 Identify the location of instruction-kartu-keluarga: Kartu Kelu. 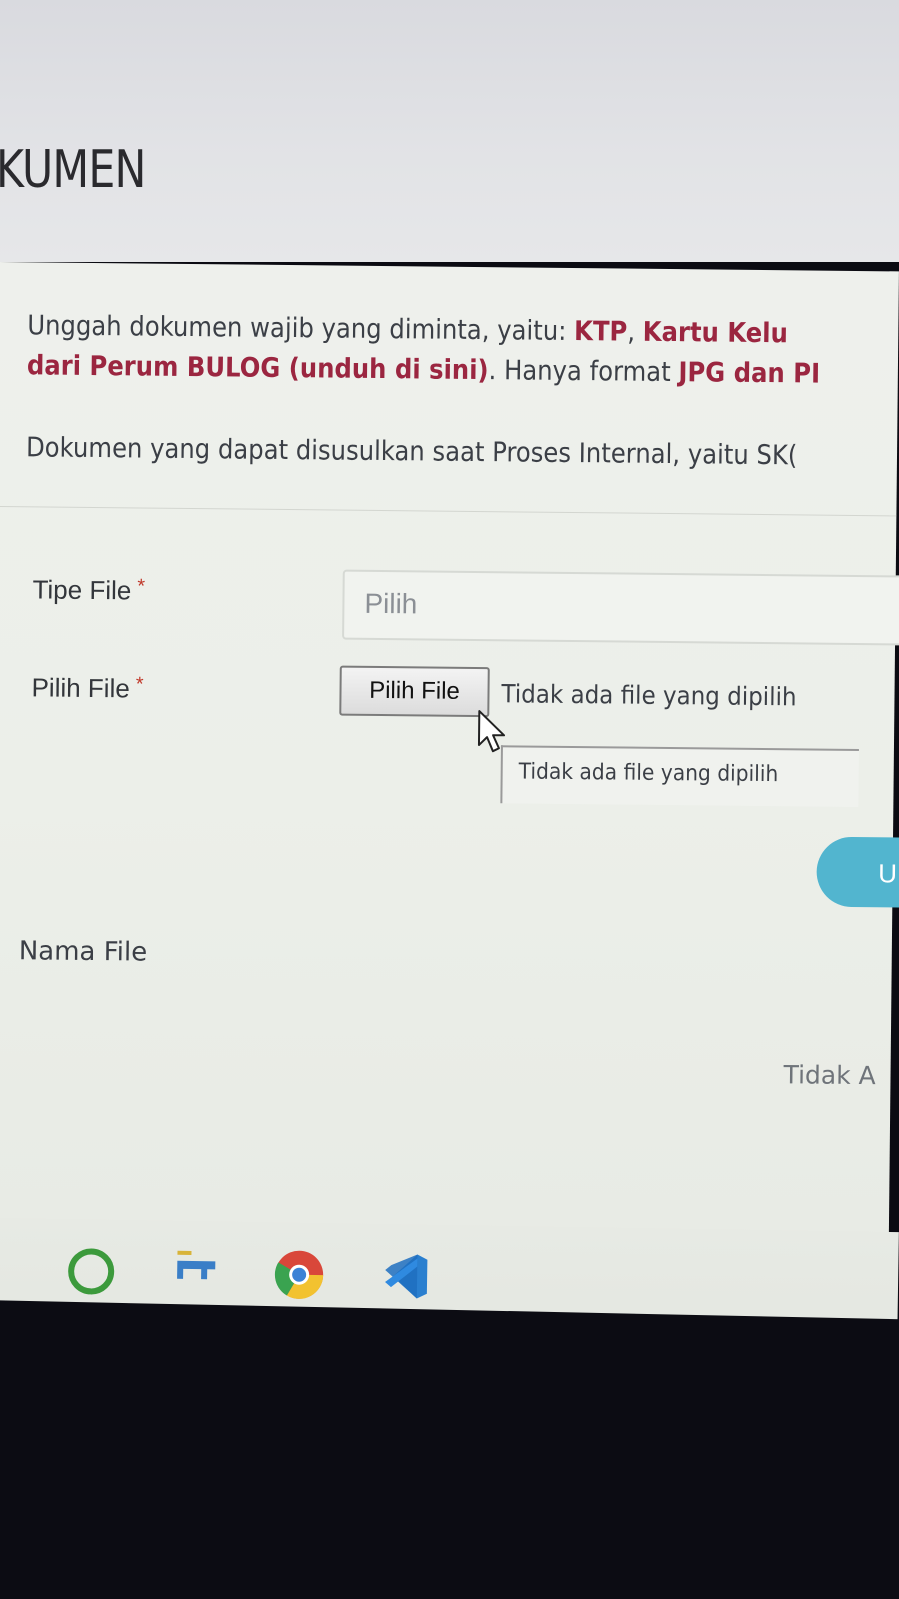
(715, 333).